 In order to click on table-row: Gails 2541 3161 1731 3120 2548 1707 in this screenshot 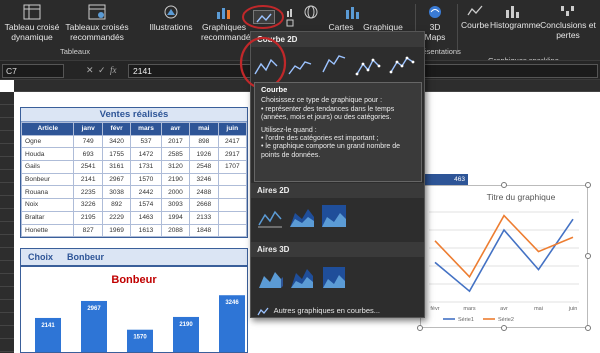, I will do `click(134, 167)`.